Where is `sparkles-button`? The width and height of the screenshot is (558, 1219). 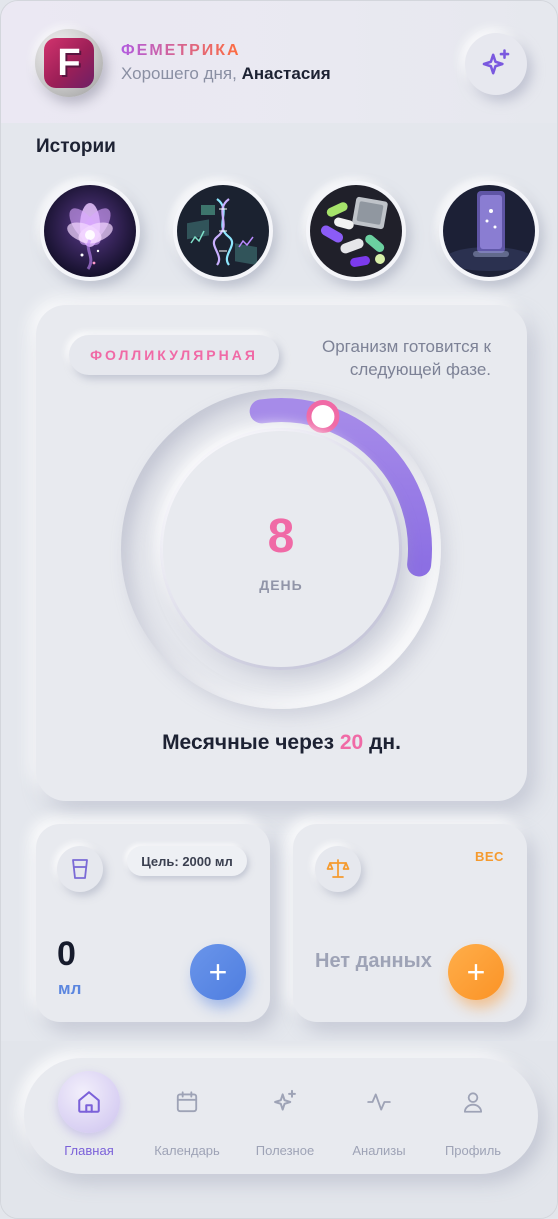
sparkles-button is located at coordinates (496, 64).